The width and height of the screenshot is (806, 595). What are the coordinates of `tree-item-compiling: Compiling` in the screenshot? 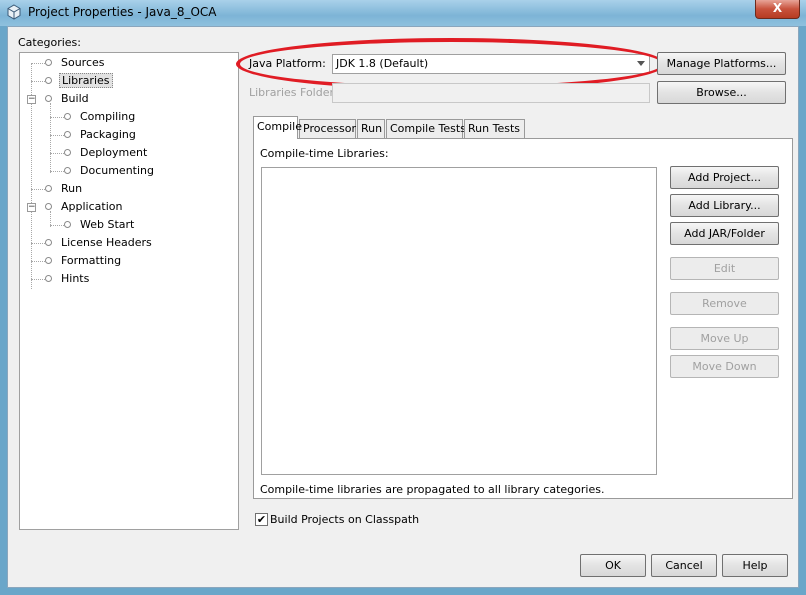 It's located at (107, 117).